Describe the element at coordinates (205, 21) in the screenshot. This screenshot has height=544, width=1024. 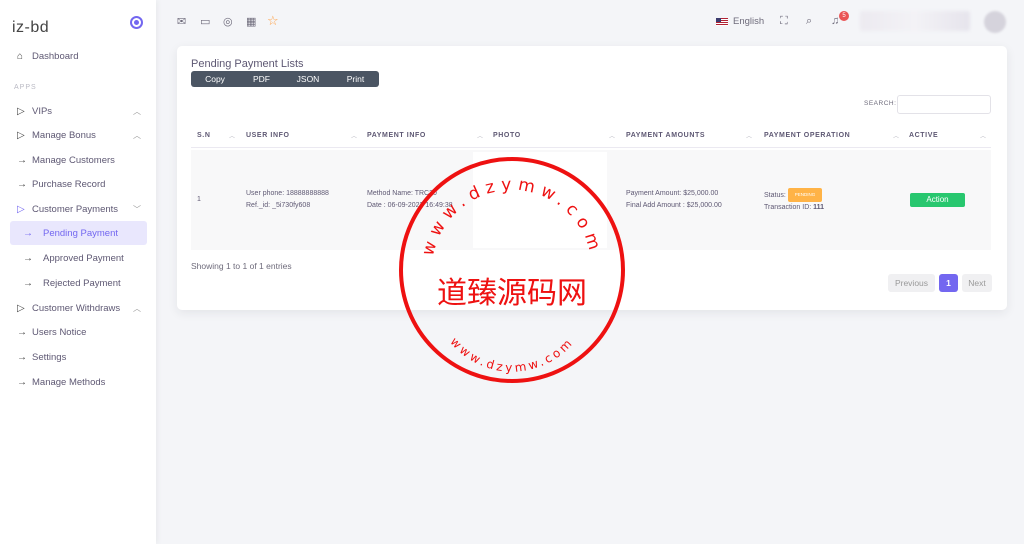
I see `chat-icon: ▭` at that location.